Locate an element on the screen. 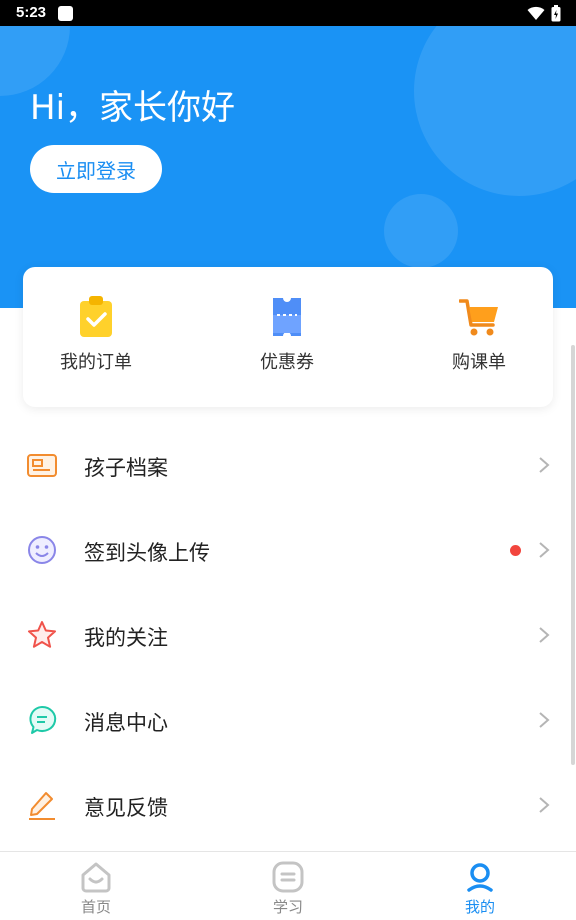 The width and height of the screenshot is (576, 920). tab-home: 首页 is located at coordinates (96, 888).